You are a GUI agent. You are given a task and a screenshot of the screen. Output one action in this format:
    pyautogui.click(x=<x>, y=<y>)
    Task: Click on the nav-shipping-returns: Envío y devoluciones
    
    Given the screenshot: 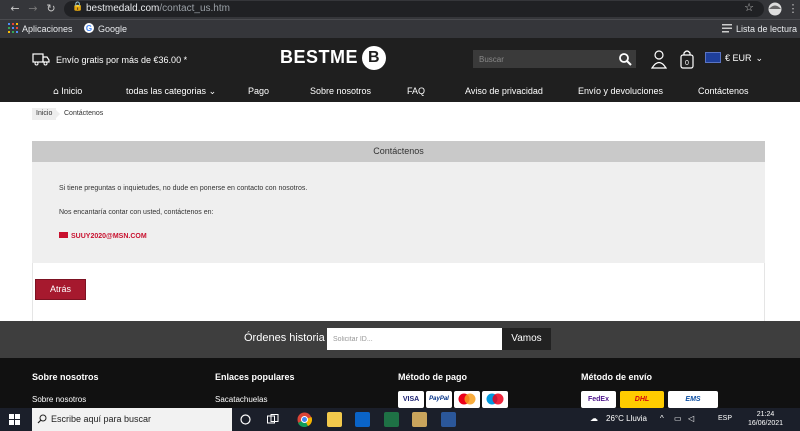 What is the action you would take?
    pyautogui.click(x=620, y=91)
    